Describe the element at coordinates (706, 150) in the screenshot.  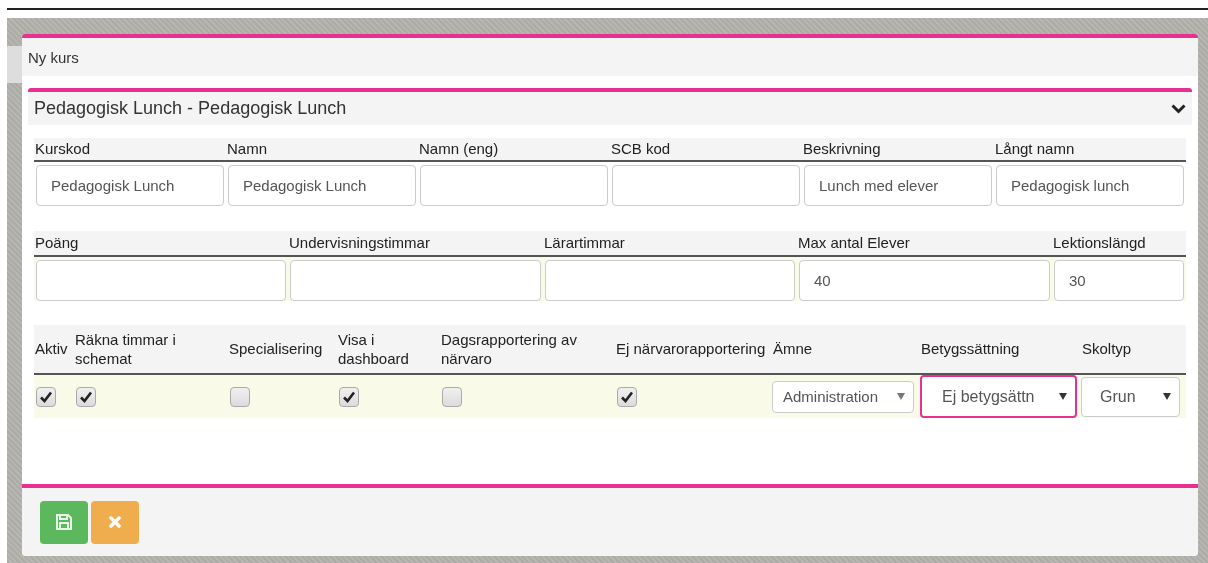
I see `field-label: SCB kod` at that location.